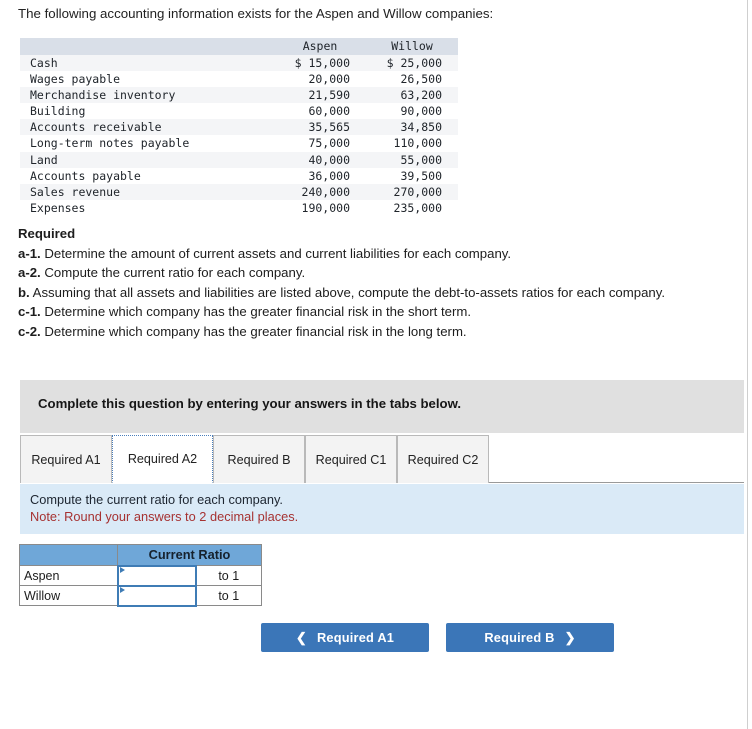  What do you see at coordinates (320, 79) in the screenshot?
I see `row-aspen-value: 20,000` at bounding box center [320, 79].